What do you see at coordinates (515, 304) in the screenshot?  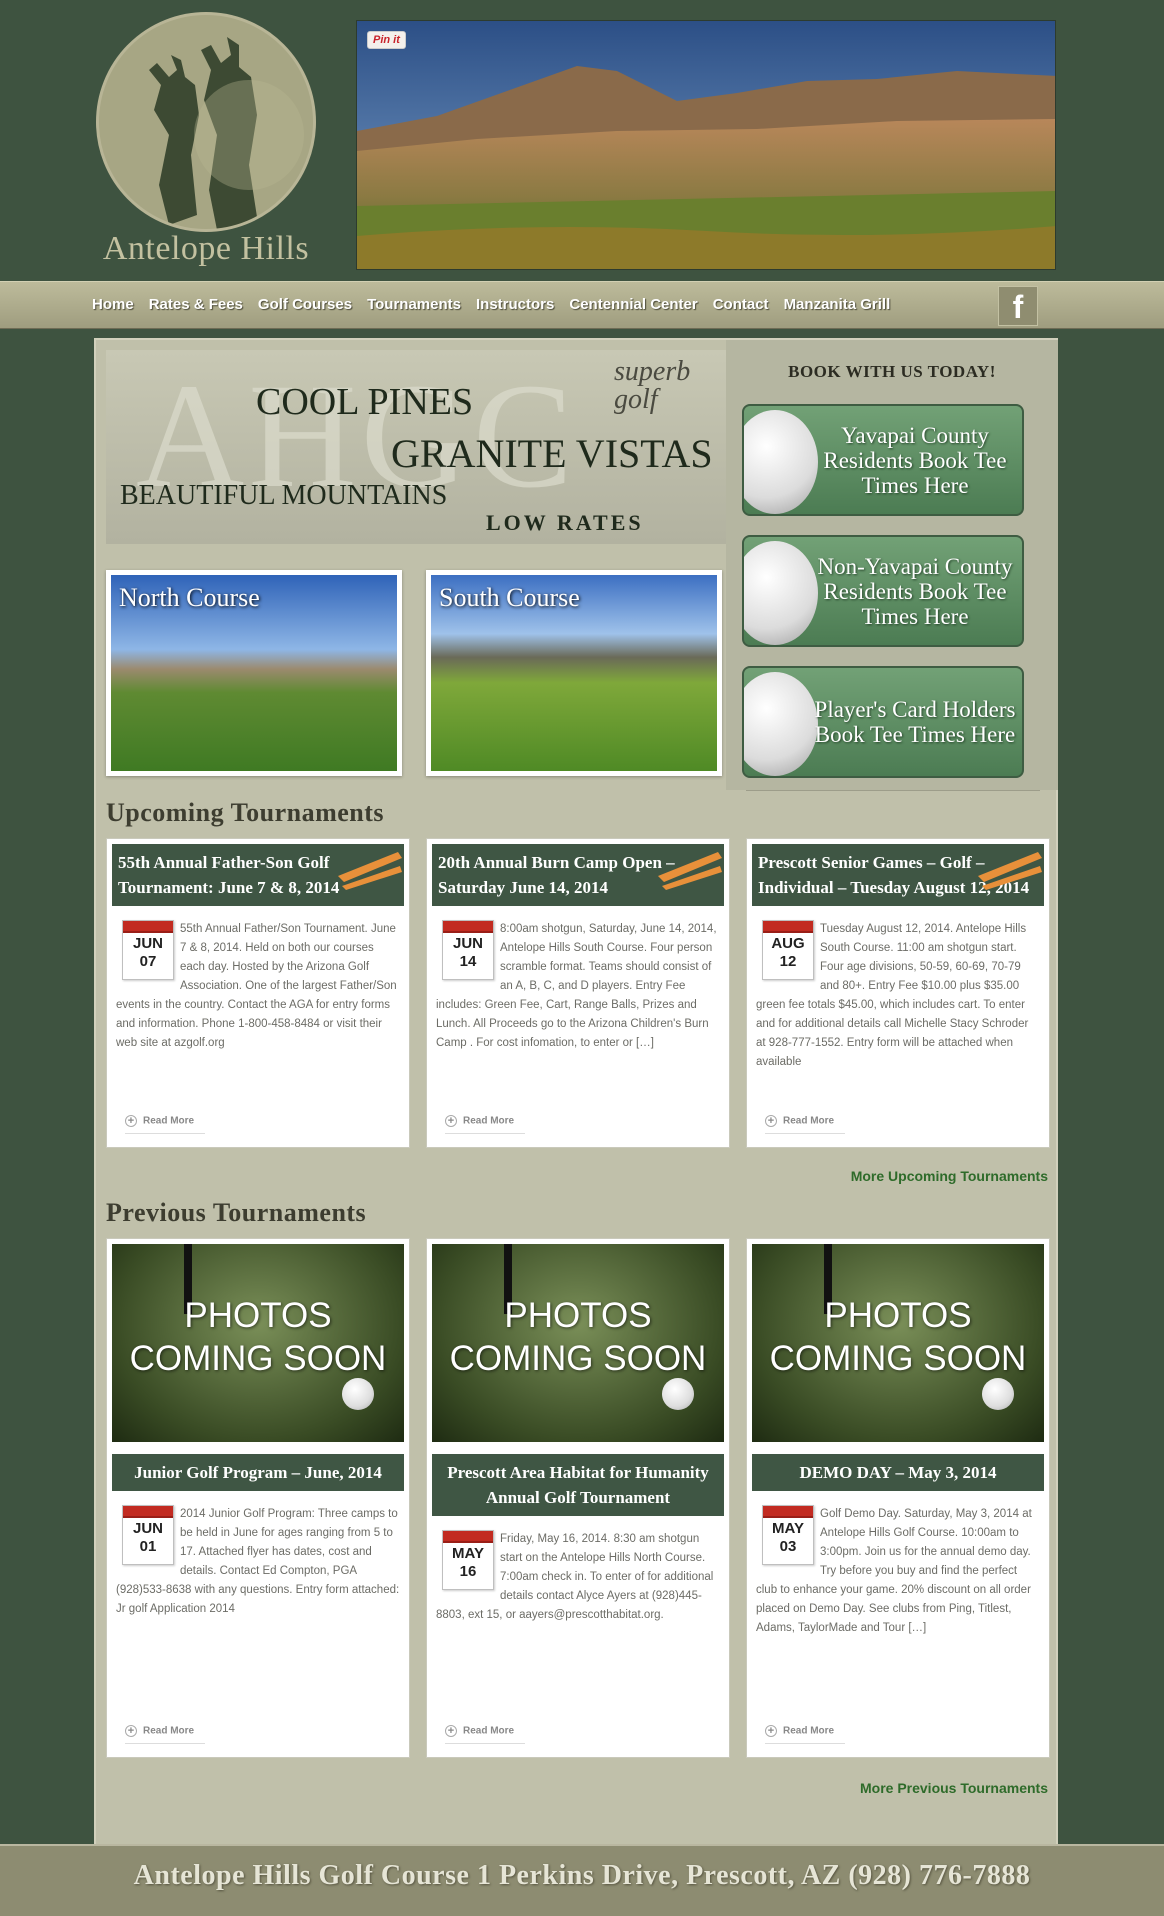 I see `nav-instructors: Instructors` at bounding box center [515, 304].